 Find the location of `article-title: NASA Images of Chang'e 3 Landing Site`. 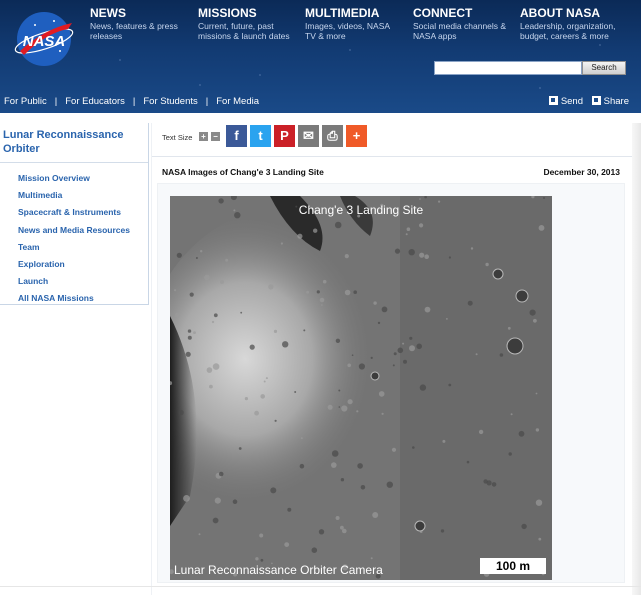

article-title: NASA Images of Chang'e 3 Landing Site is located at coordinates (243, 172).